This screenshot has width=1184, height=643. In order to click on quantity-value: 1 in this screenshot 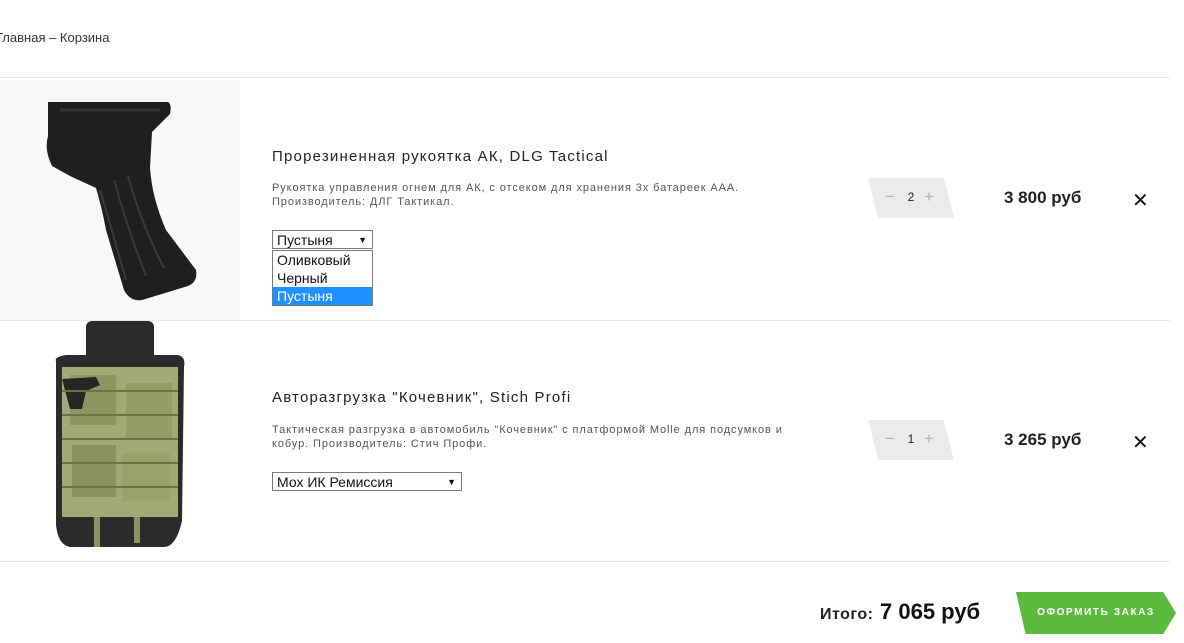, I will do `click(911, 439)`.